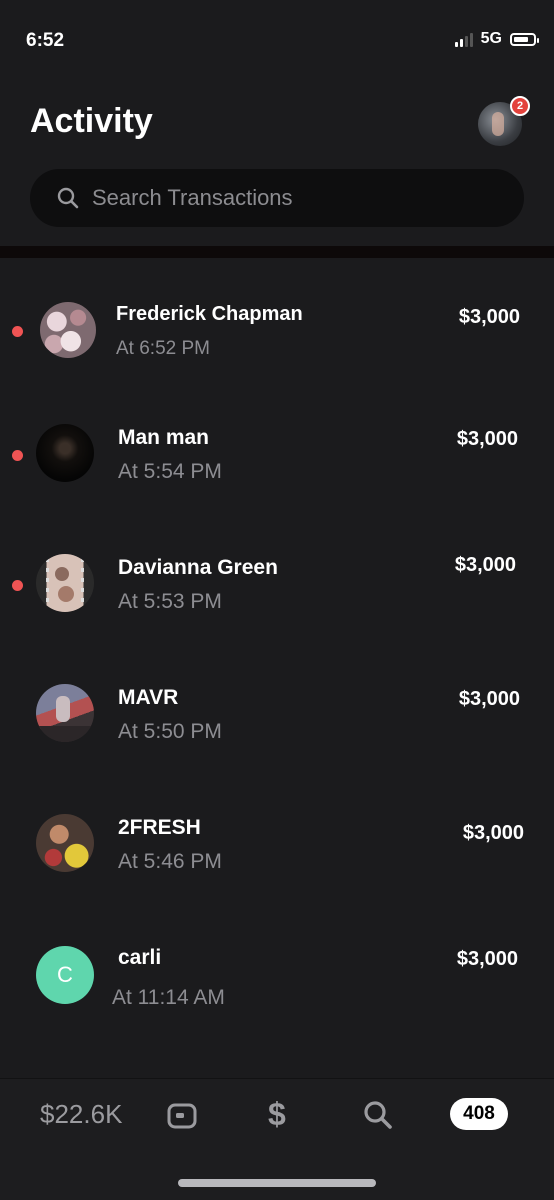 This screenshot has height=1200, width=554. Describe the element at coordinates (378, 1115) in the screenshot. I see `search-tab-icon` at that location.